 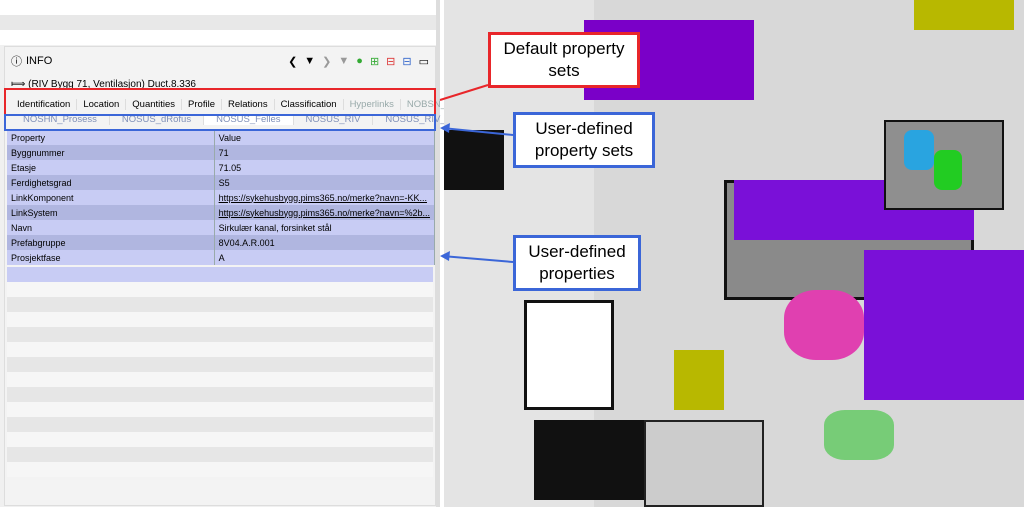 What do you see at coordinates (564, 60) in the screenshot?
I see `callout-default-sets: Default property sets` at bounding box center [564, 60].